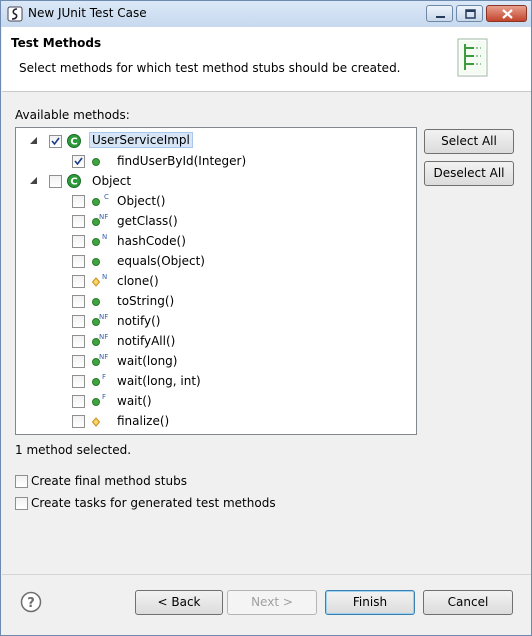  Describe the element at coordinates (99, 239) in the screenshot. I see `public-method-icon: N` at that location.